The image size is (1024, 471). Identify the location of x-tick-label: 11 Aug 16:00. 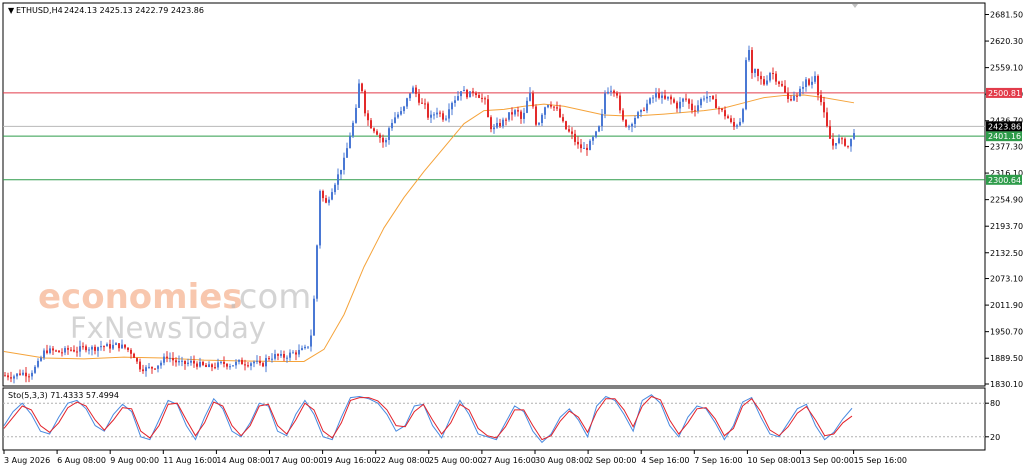
(190, 460).